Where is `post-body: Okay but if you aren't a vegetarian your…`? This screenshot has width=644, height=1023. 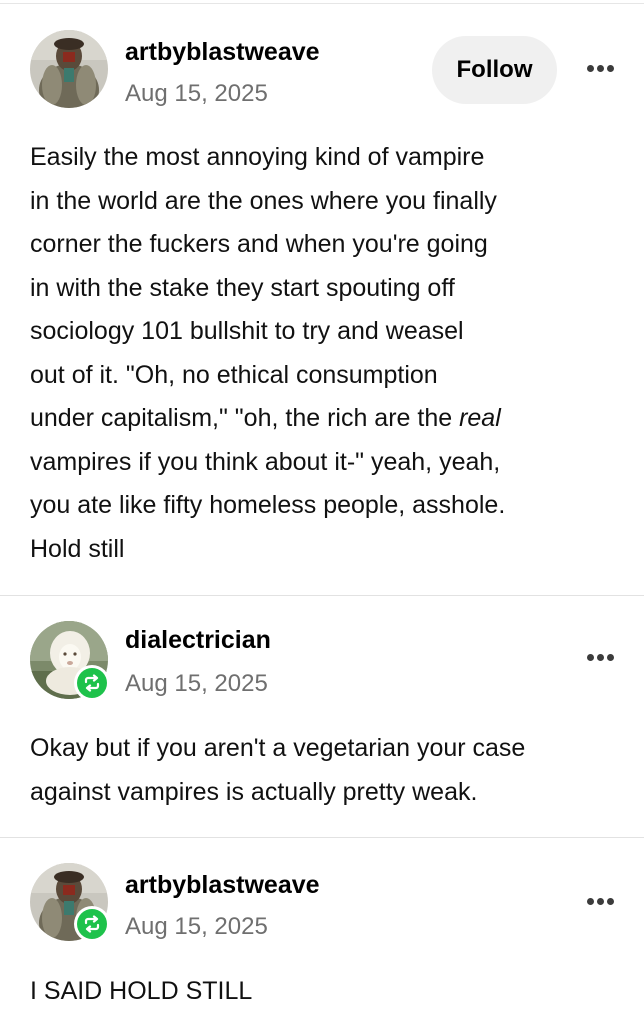
post-body: Okay but if you aren't a vegetarian your… is located at coordinates (330, 770).